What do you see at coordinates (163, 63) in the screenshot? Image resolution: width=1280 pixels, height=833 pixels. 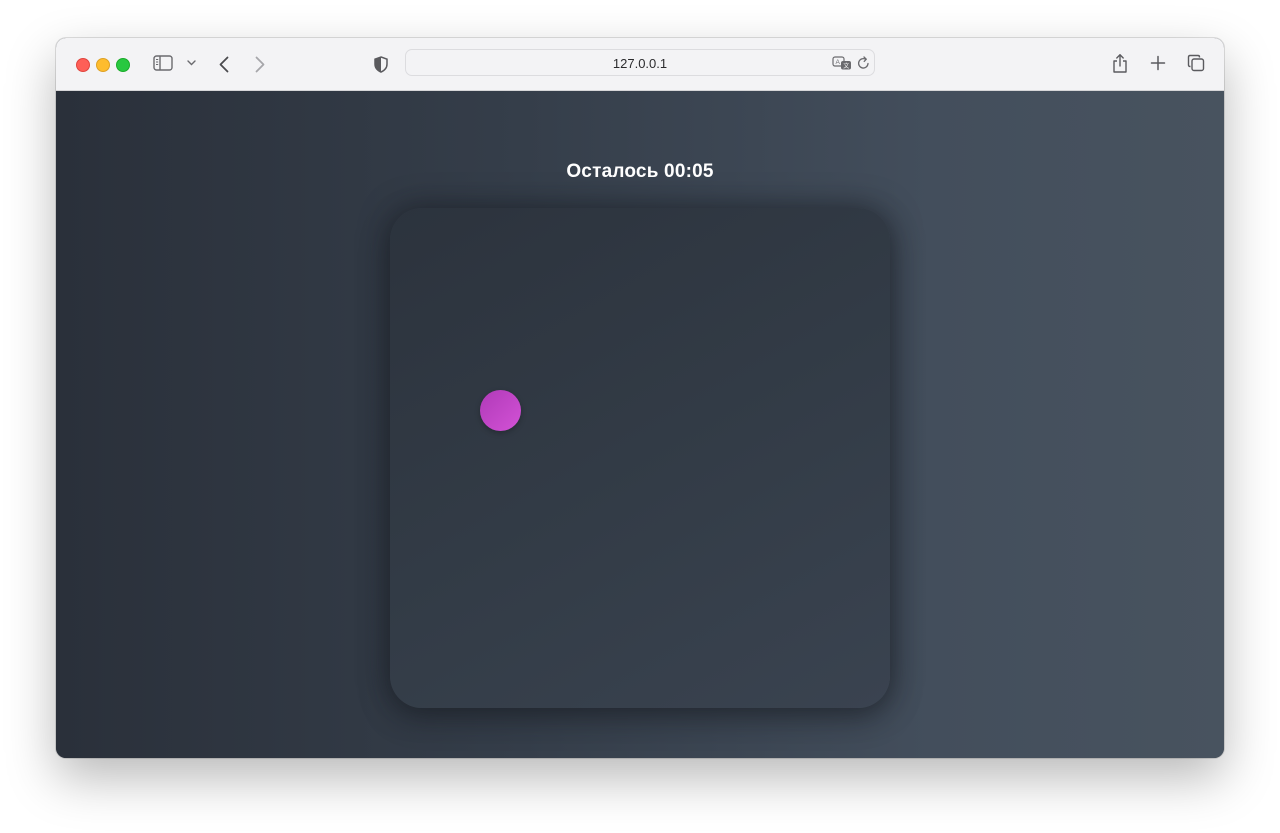 I see `sidebar-icon` at bounding box center [163, 63].